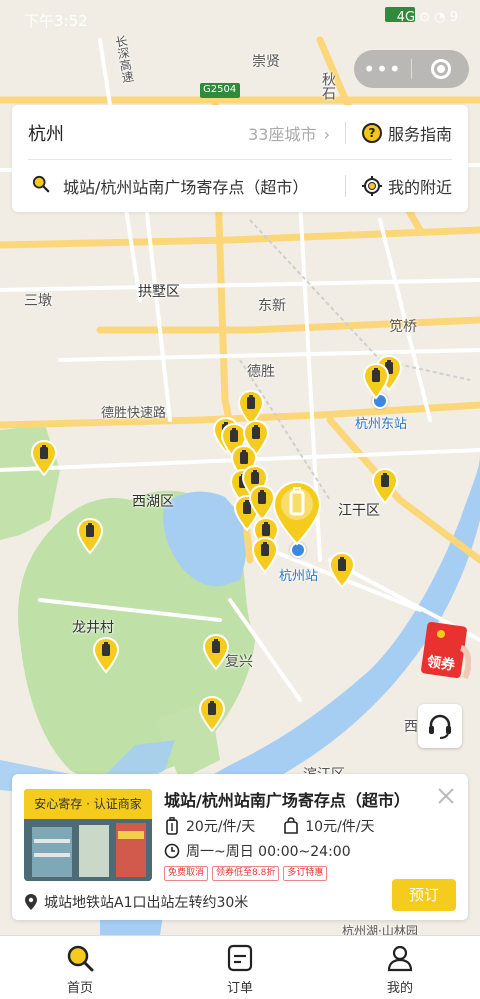  Describe the element at coordinates (380, 929) in the screenshot. I see `map-label: 杭州湖·山林园` at that location.